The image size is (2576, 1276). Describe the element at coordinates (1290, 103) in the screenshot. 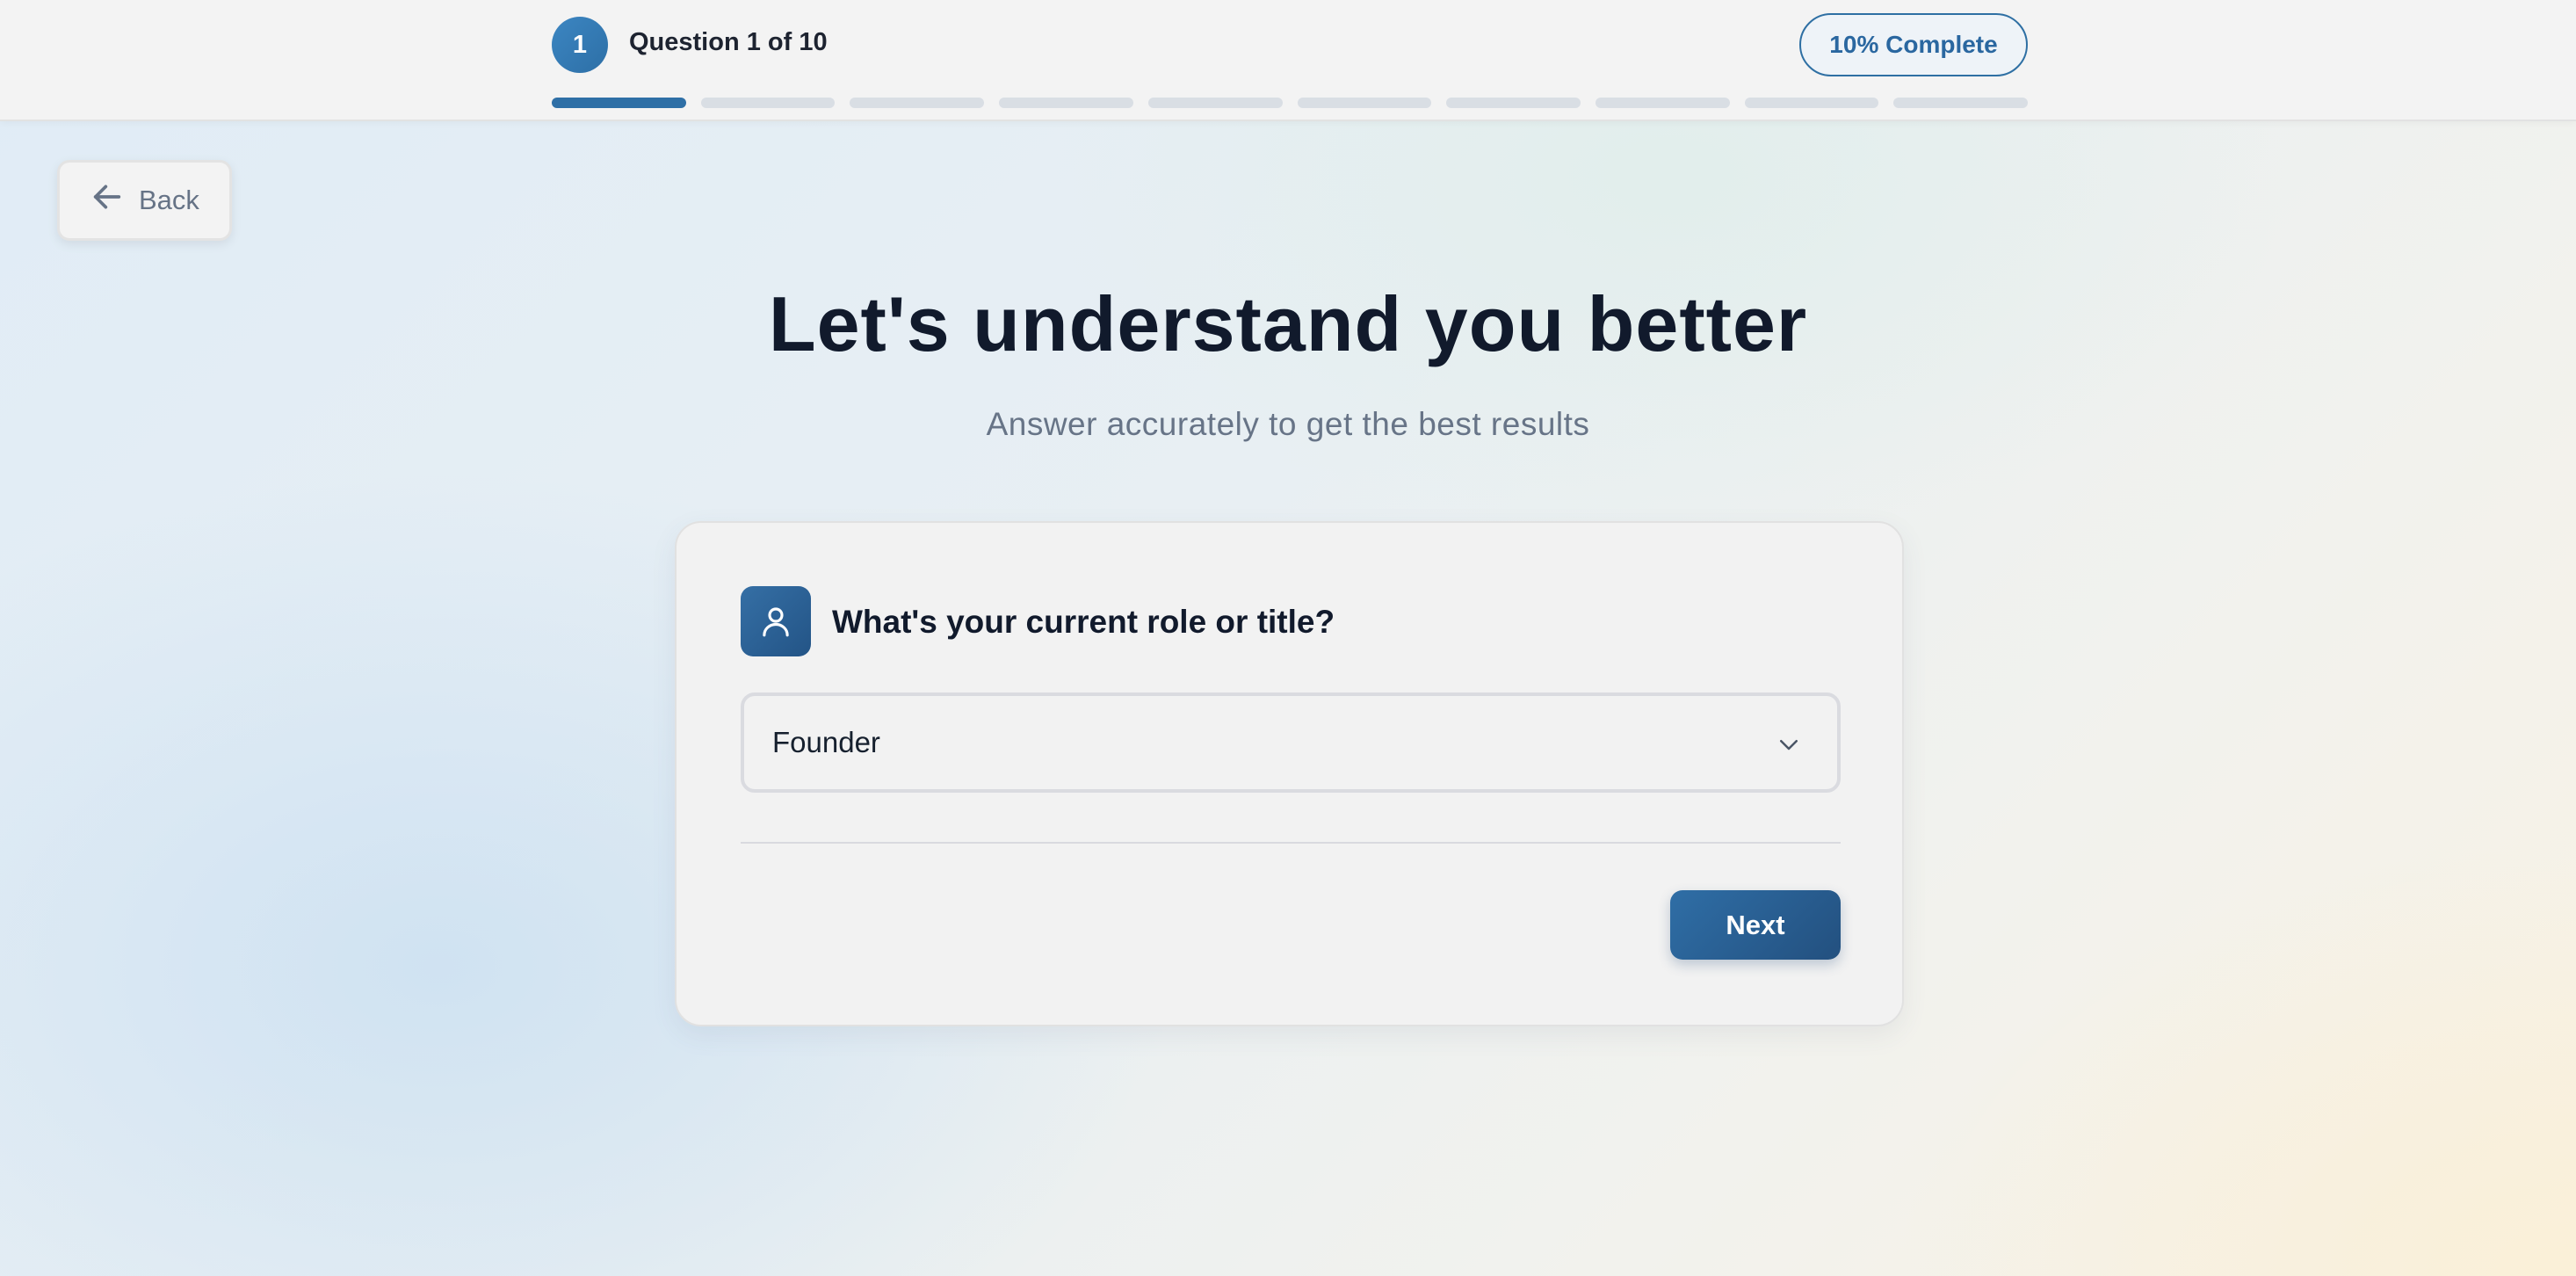

I see `progress-bar` at that location.